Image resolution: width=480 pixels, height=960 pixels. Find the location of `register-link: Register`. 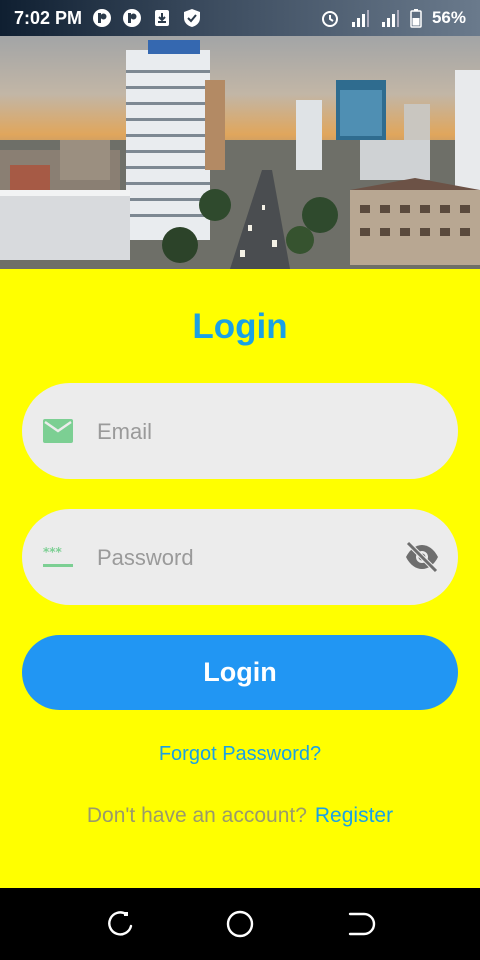

register-link: Register is located at coordinates (354, 815).